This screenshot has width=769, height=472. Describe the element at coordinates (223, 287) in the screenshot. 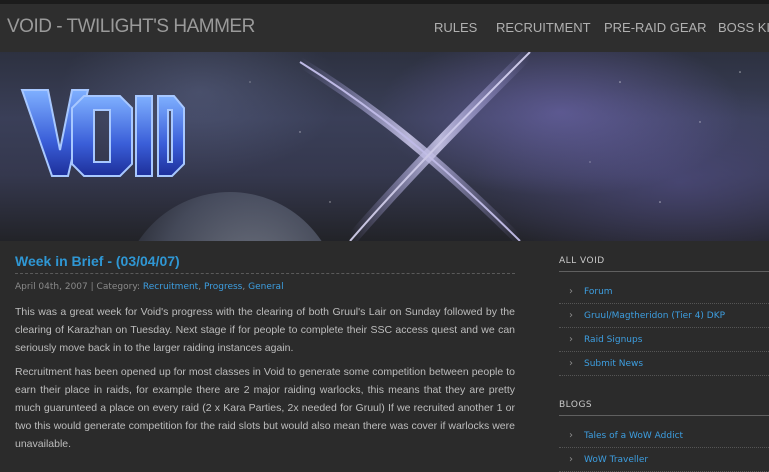

I see `category-link-progress: Progress` at that location.